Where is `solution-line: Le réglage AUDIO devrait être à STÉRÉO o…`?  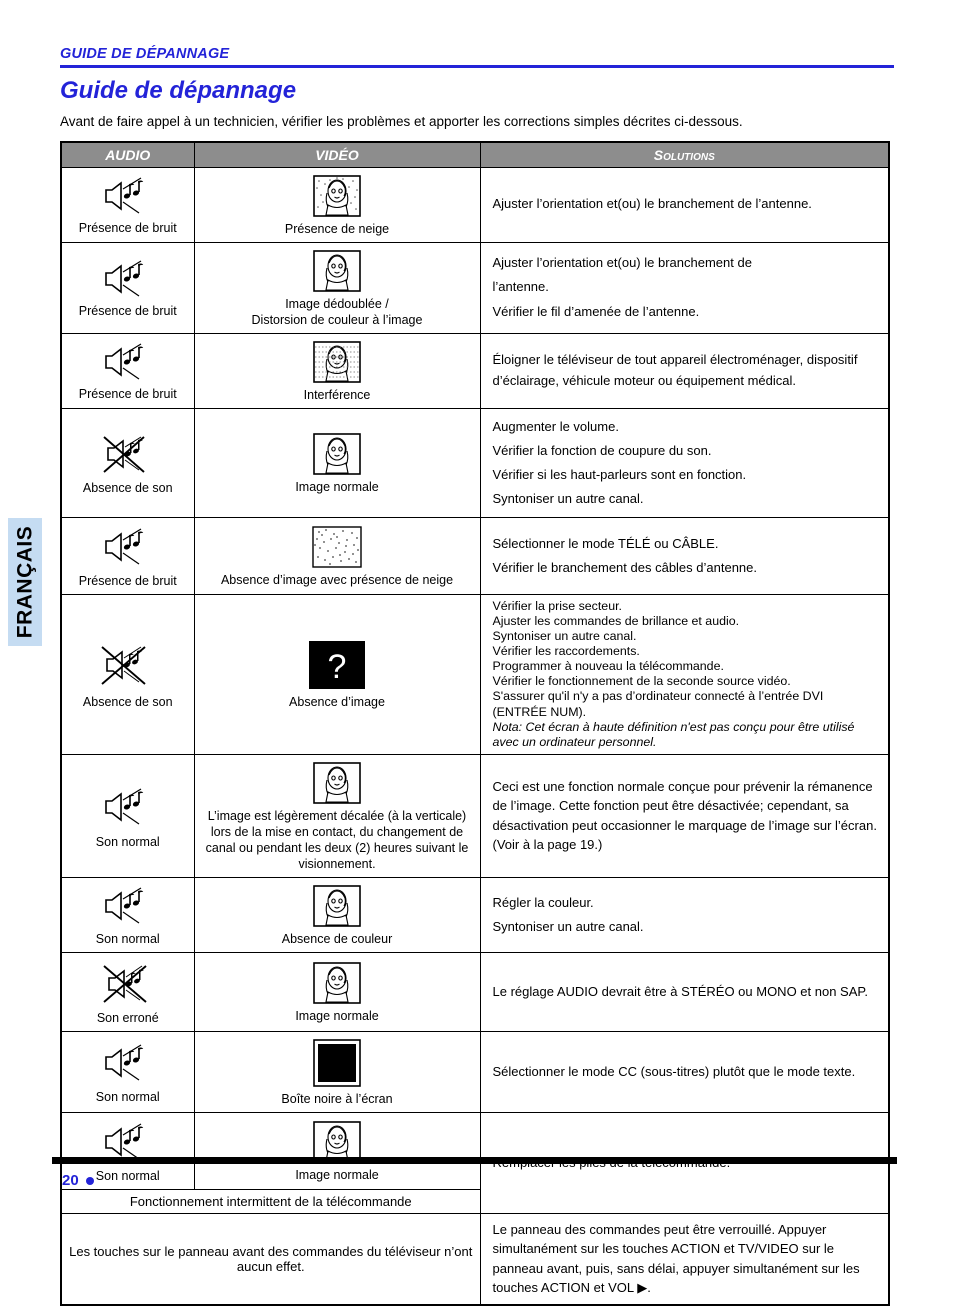
solution-line: Le réglage AUDIO devrait être à STÉRÉO o… is located at coordinates (680, 991).